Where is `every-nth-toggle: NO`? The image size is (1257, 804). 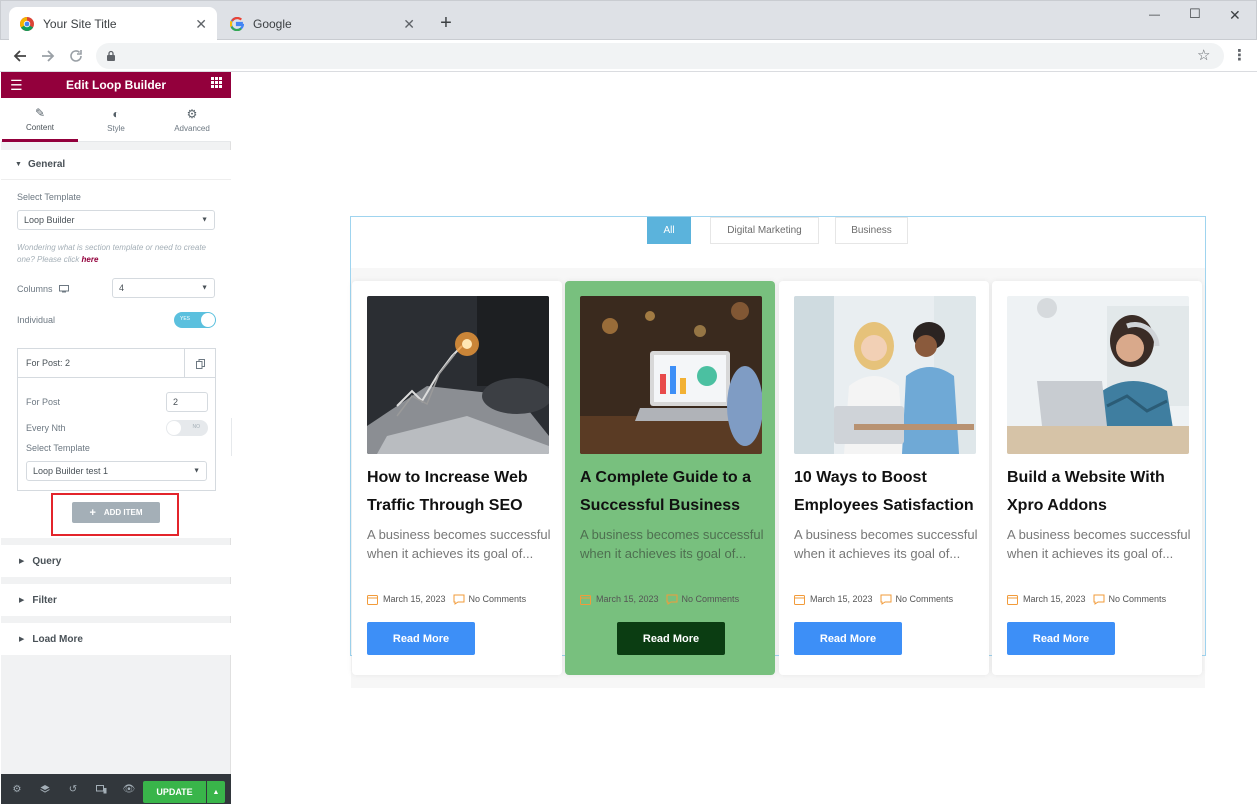
every-nth-toggle: NO is located at coordinates (187, 428).